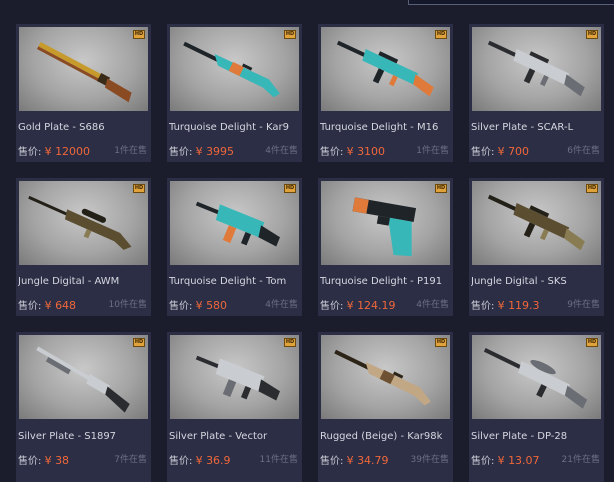 The height and width of the screenshot is (482, 614). Describe the element at coordinates (366, 151) in the screenshot. I see `price-value: ¥ 3100` at that location.